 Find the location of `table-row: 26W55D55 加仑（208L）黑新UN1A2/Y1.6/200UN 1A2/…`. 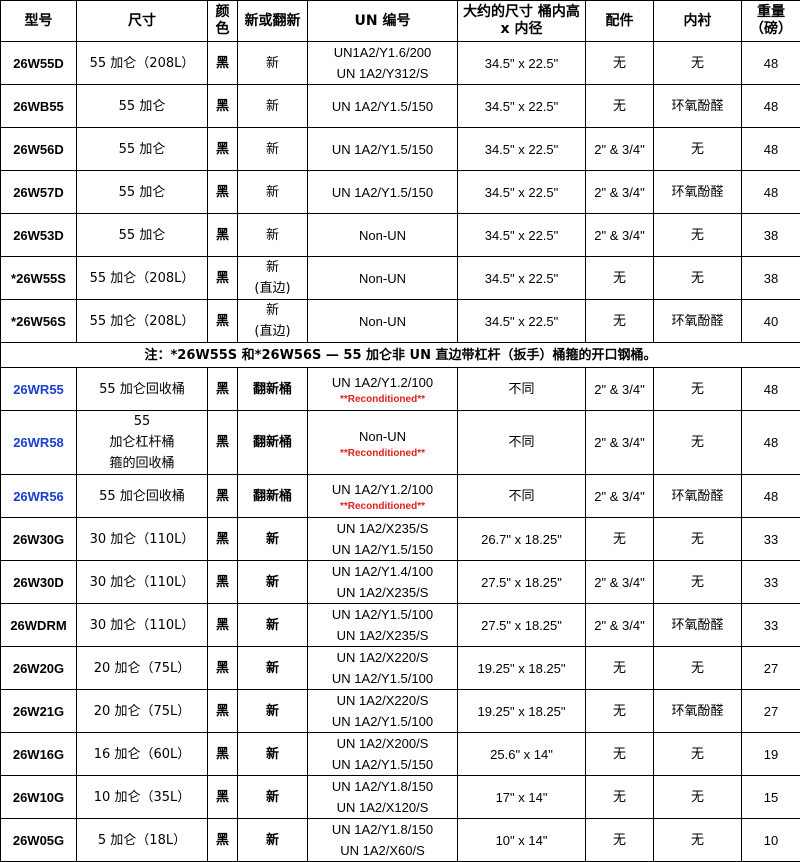

table-row: 26W55D55 加仑（208L）黑新UN1A2/Y1.6/200UN 1A2/… is located at coordinates (400, 63).